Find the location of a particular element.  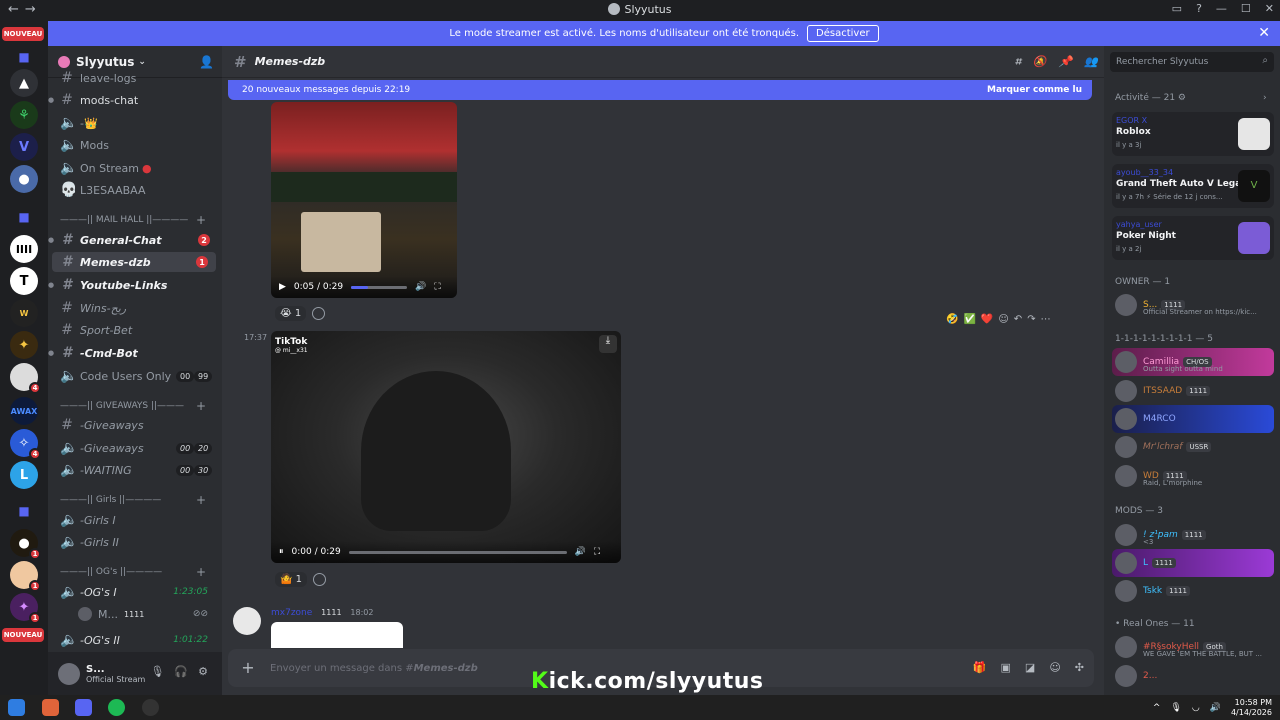

banner-close-icon: ✕ is located at coordinates (1264, 33).